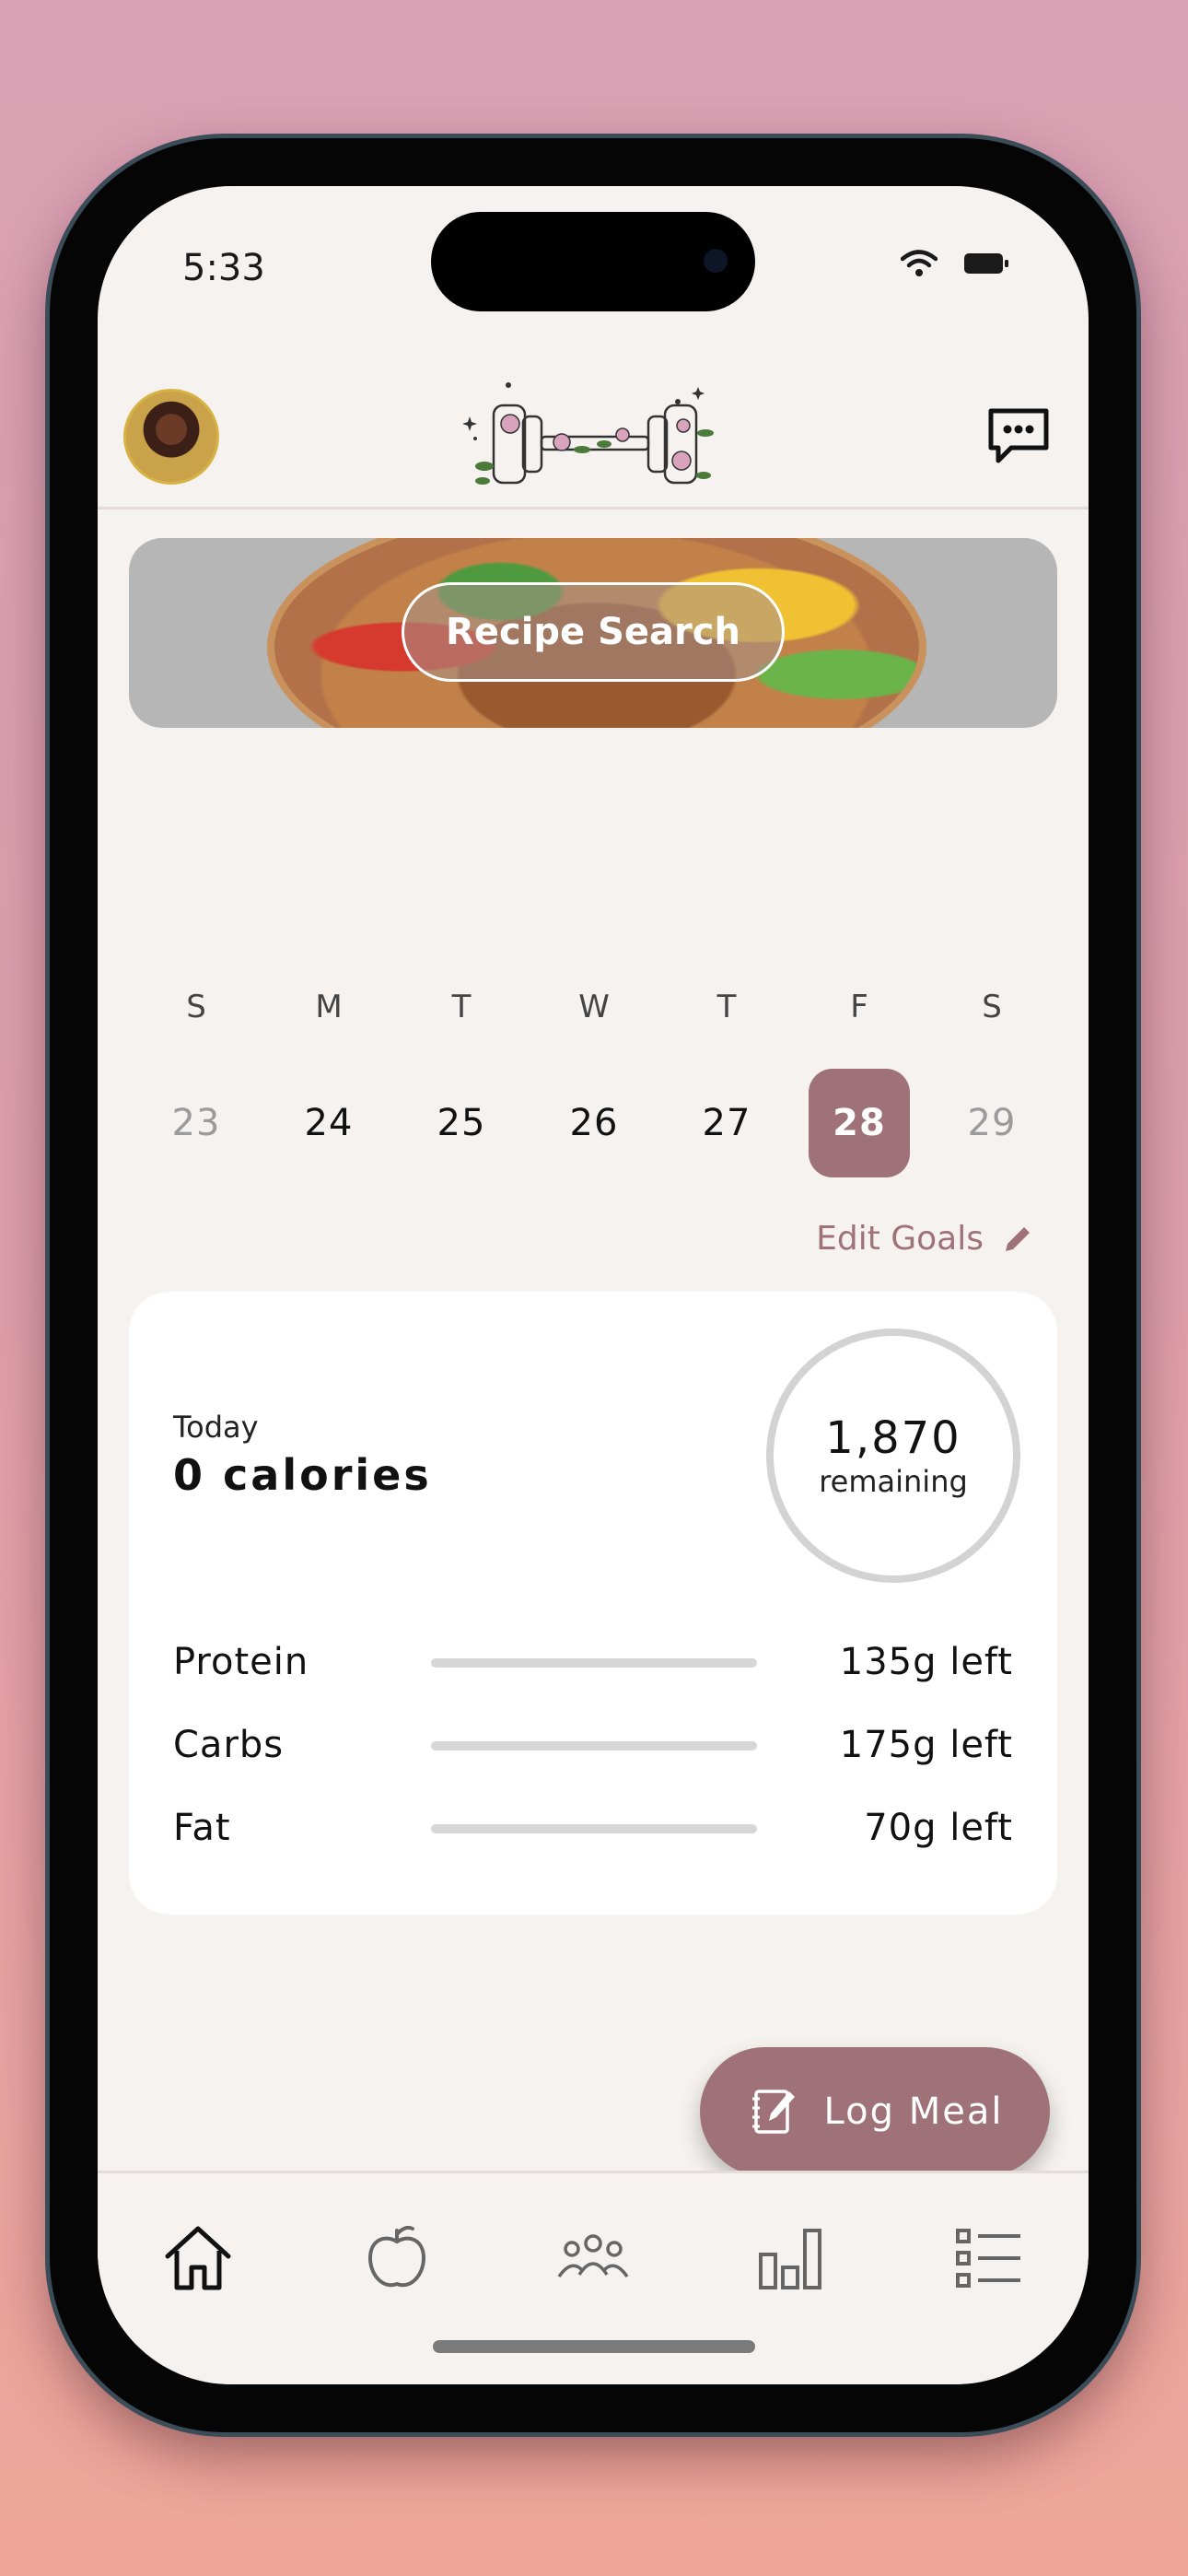  What do you see at coordinates (893, 1438) in the screenshot?
I see `remaining-value: 1,870` at bounding box center [893, 1438].